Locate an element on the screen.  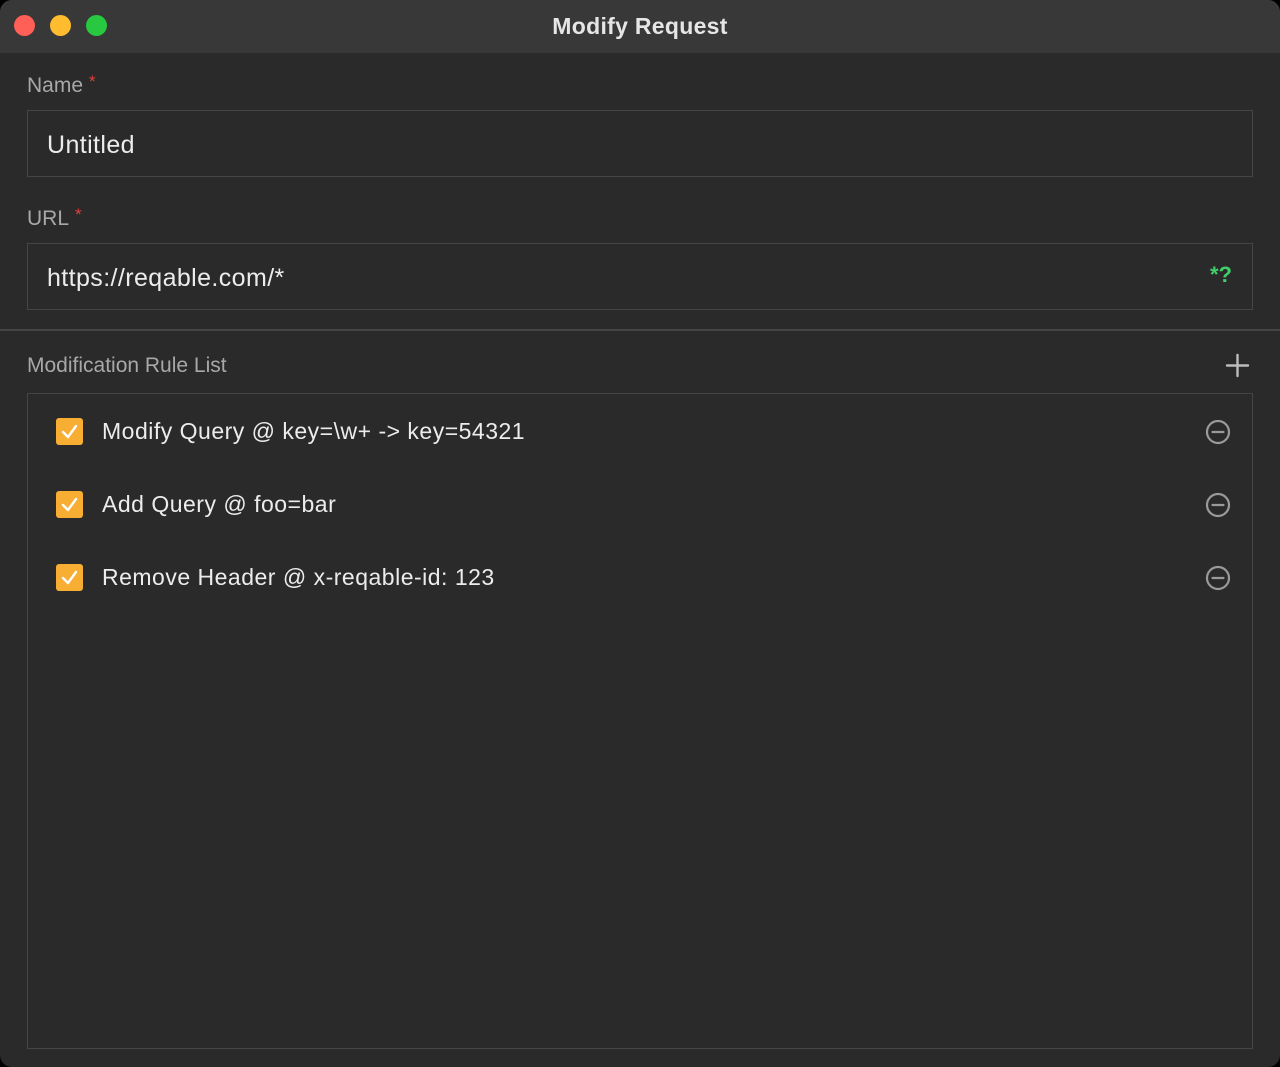
section-divider is located at coordinates (640, 330).